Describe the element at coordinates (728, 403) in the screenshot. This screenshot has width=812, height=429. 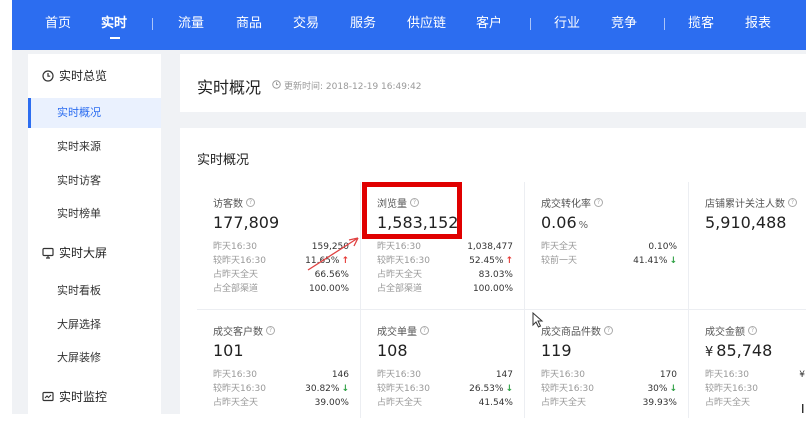
I see `metric-row: 占昨天全天` at that location.